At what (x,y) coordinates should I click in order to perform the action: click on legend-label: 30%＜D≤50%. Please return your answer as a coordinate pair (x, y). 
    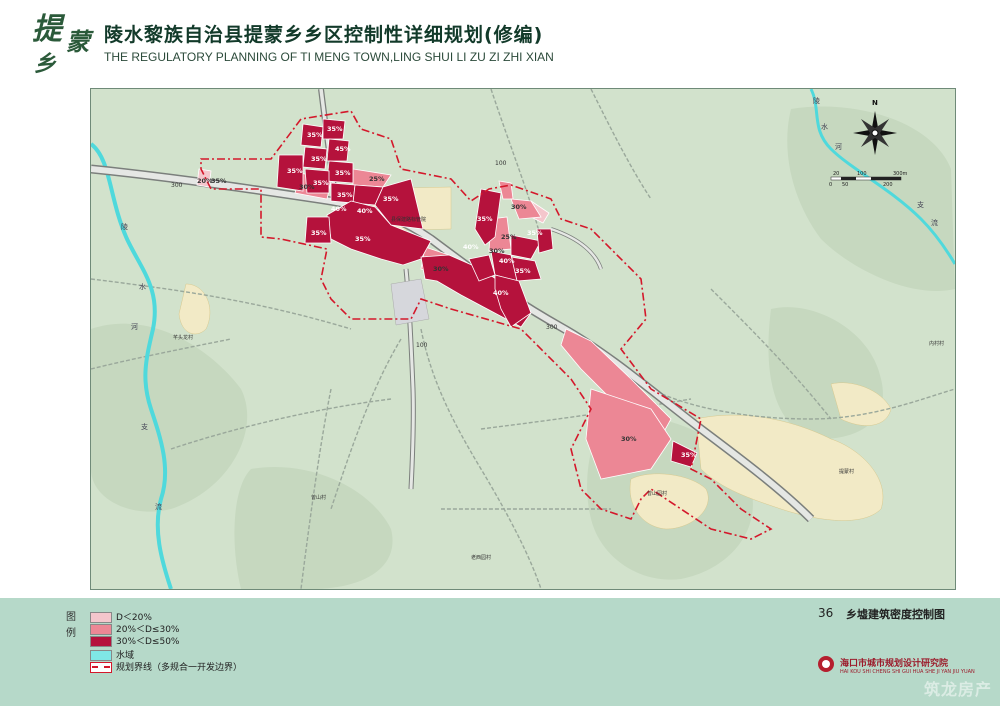
    Looking at the image, I should click on (148, 642).